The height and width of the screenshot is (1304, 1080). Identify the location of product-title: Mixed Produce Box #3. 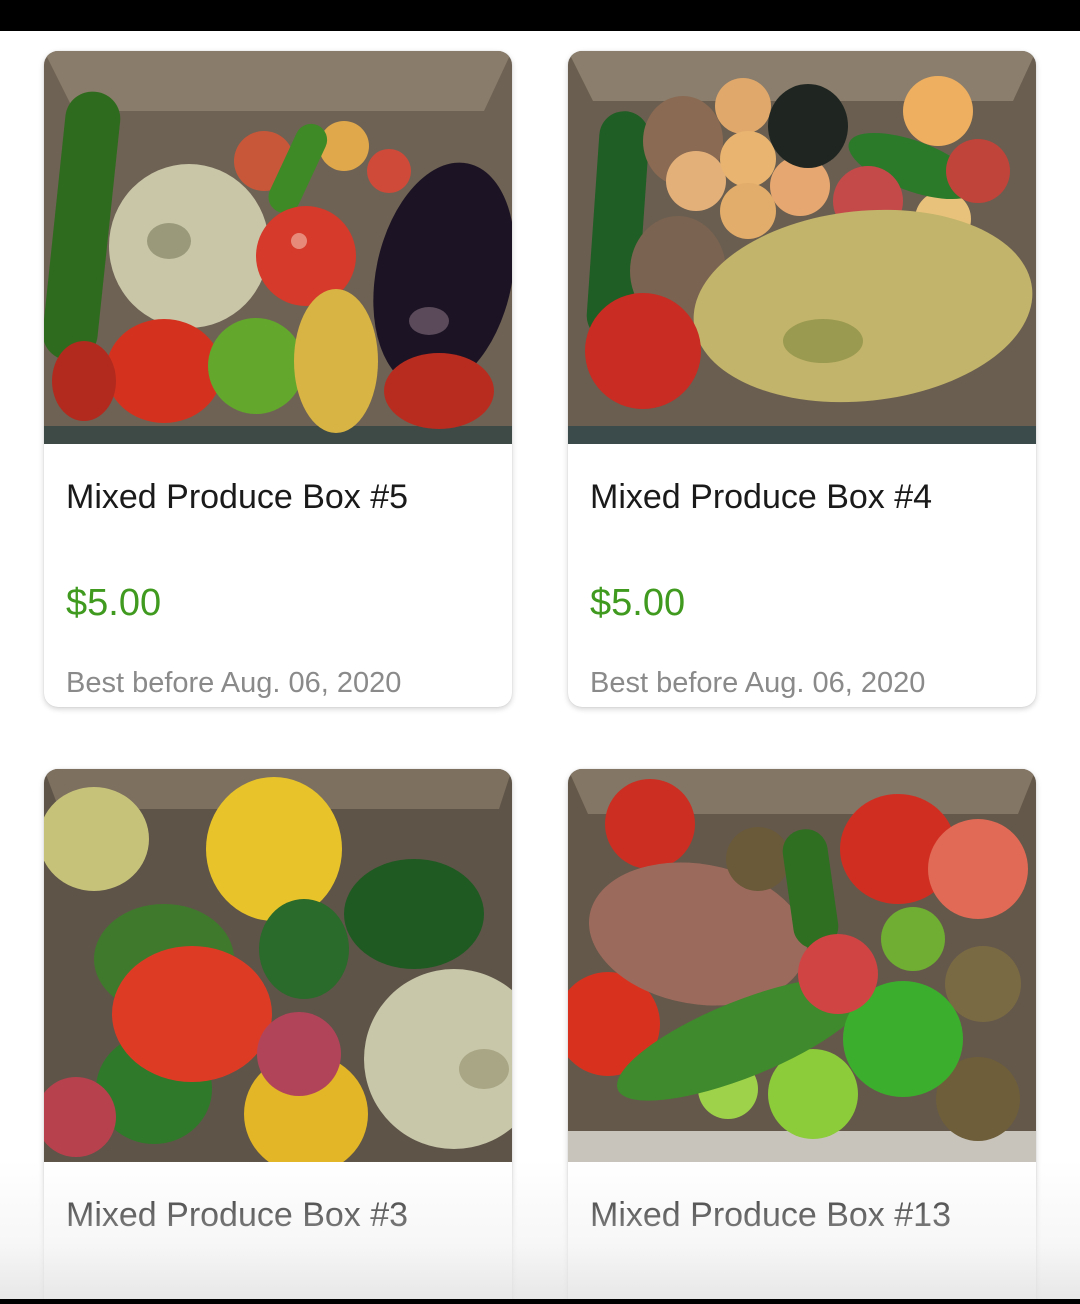
(237, 1215).